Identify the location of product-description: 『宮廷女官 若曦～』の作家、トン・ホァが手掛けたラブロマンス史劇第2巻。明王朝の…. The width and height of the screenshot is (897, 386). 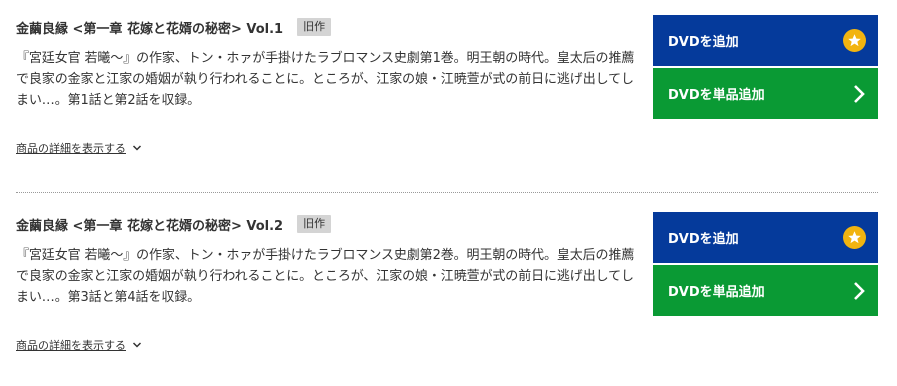
(325, 276).